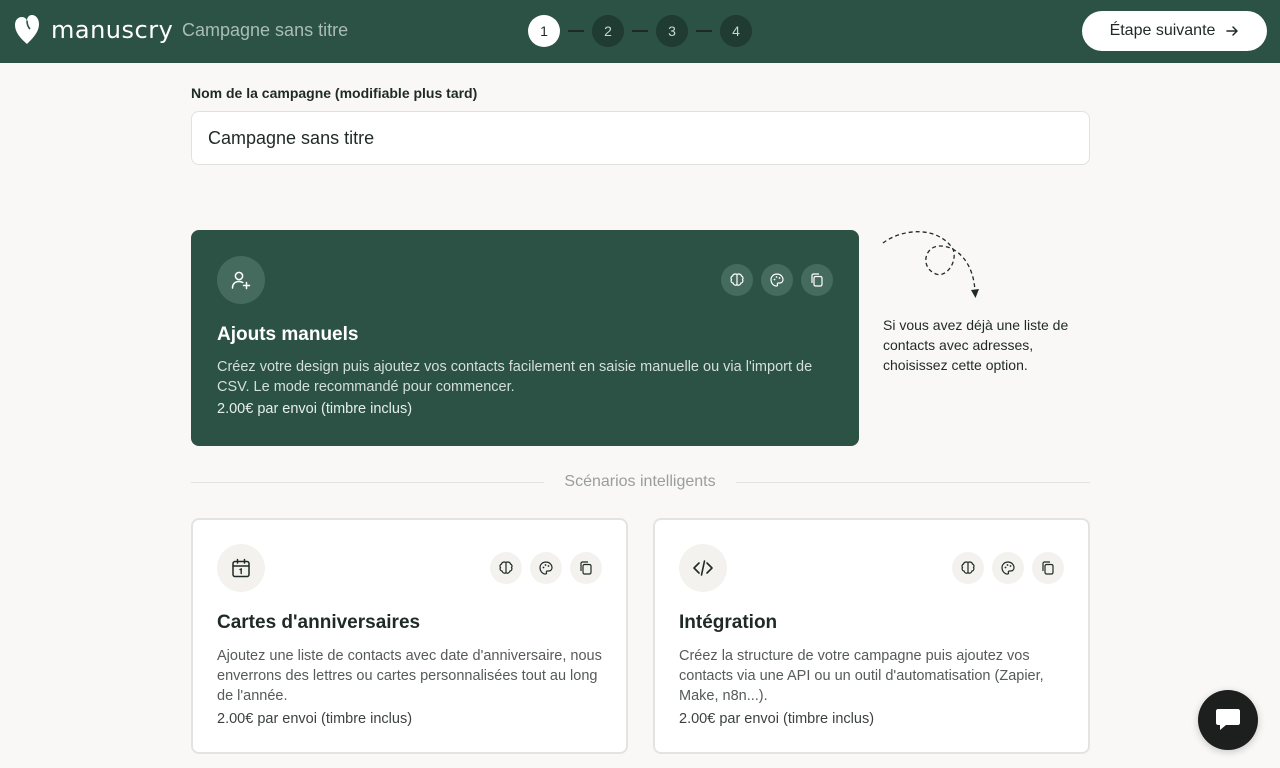 The width and height of the screenshot is (1280, 768). I want to click on card-title: Intégration, so click(728, 622).